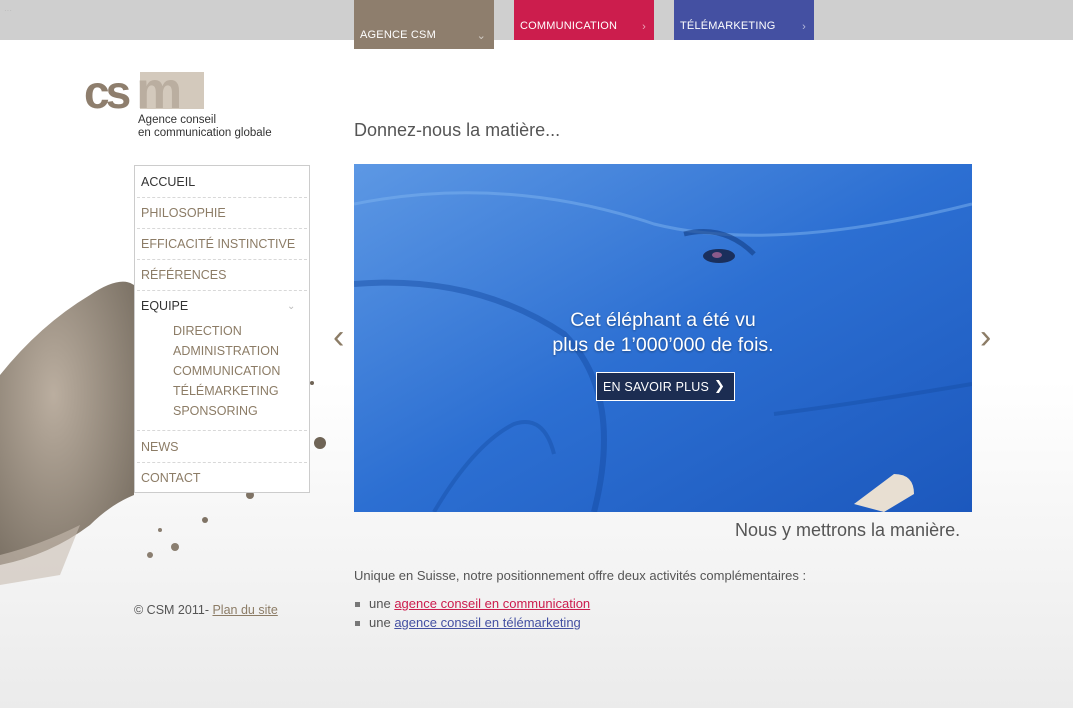 The width and height of the screenshot is (1073, 708). I want to click on tab-agence-csm: AGENCE CSM ⌄, so click(424, 24).